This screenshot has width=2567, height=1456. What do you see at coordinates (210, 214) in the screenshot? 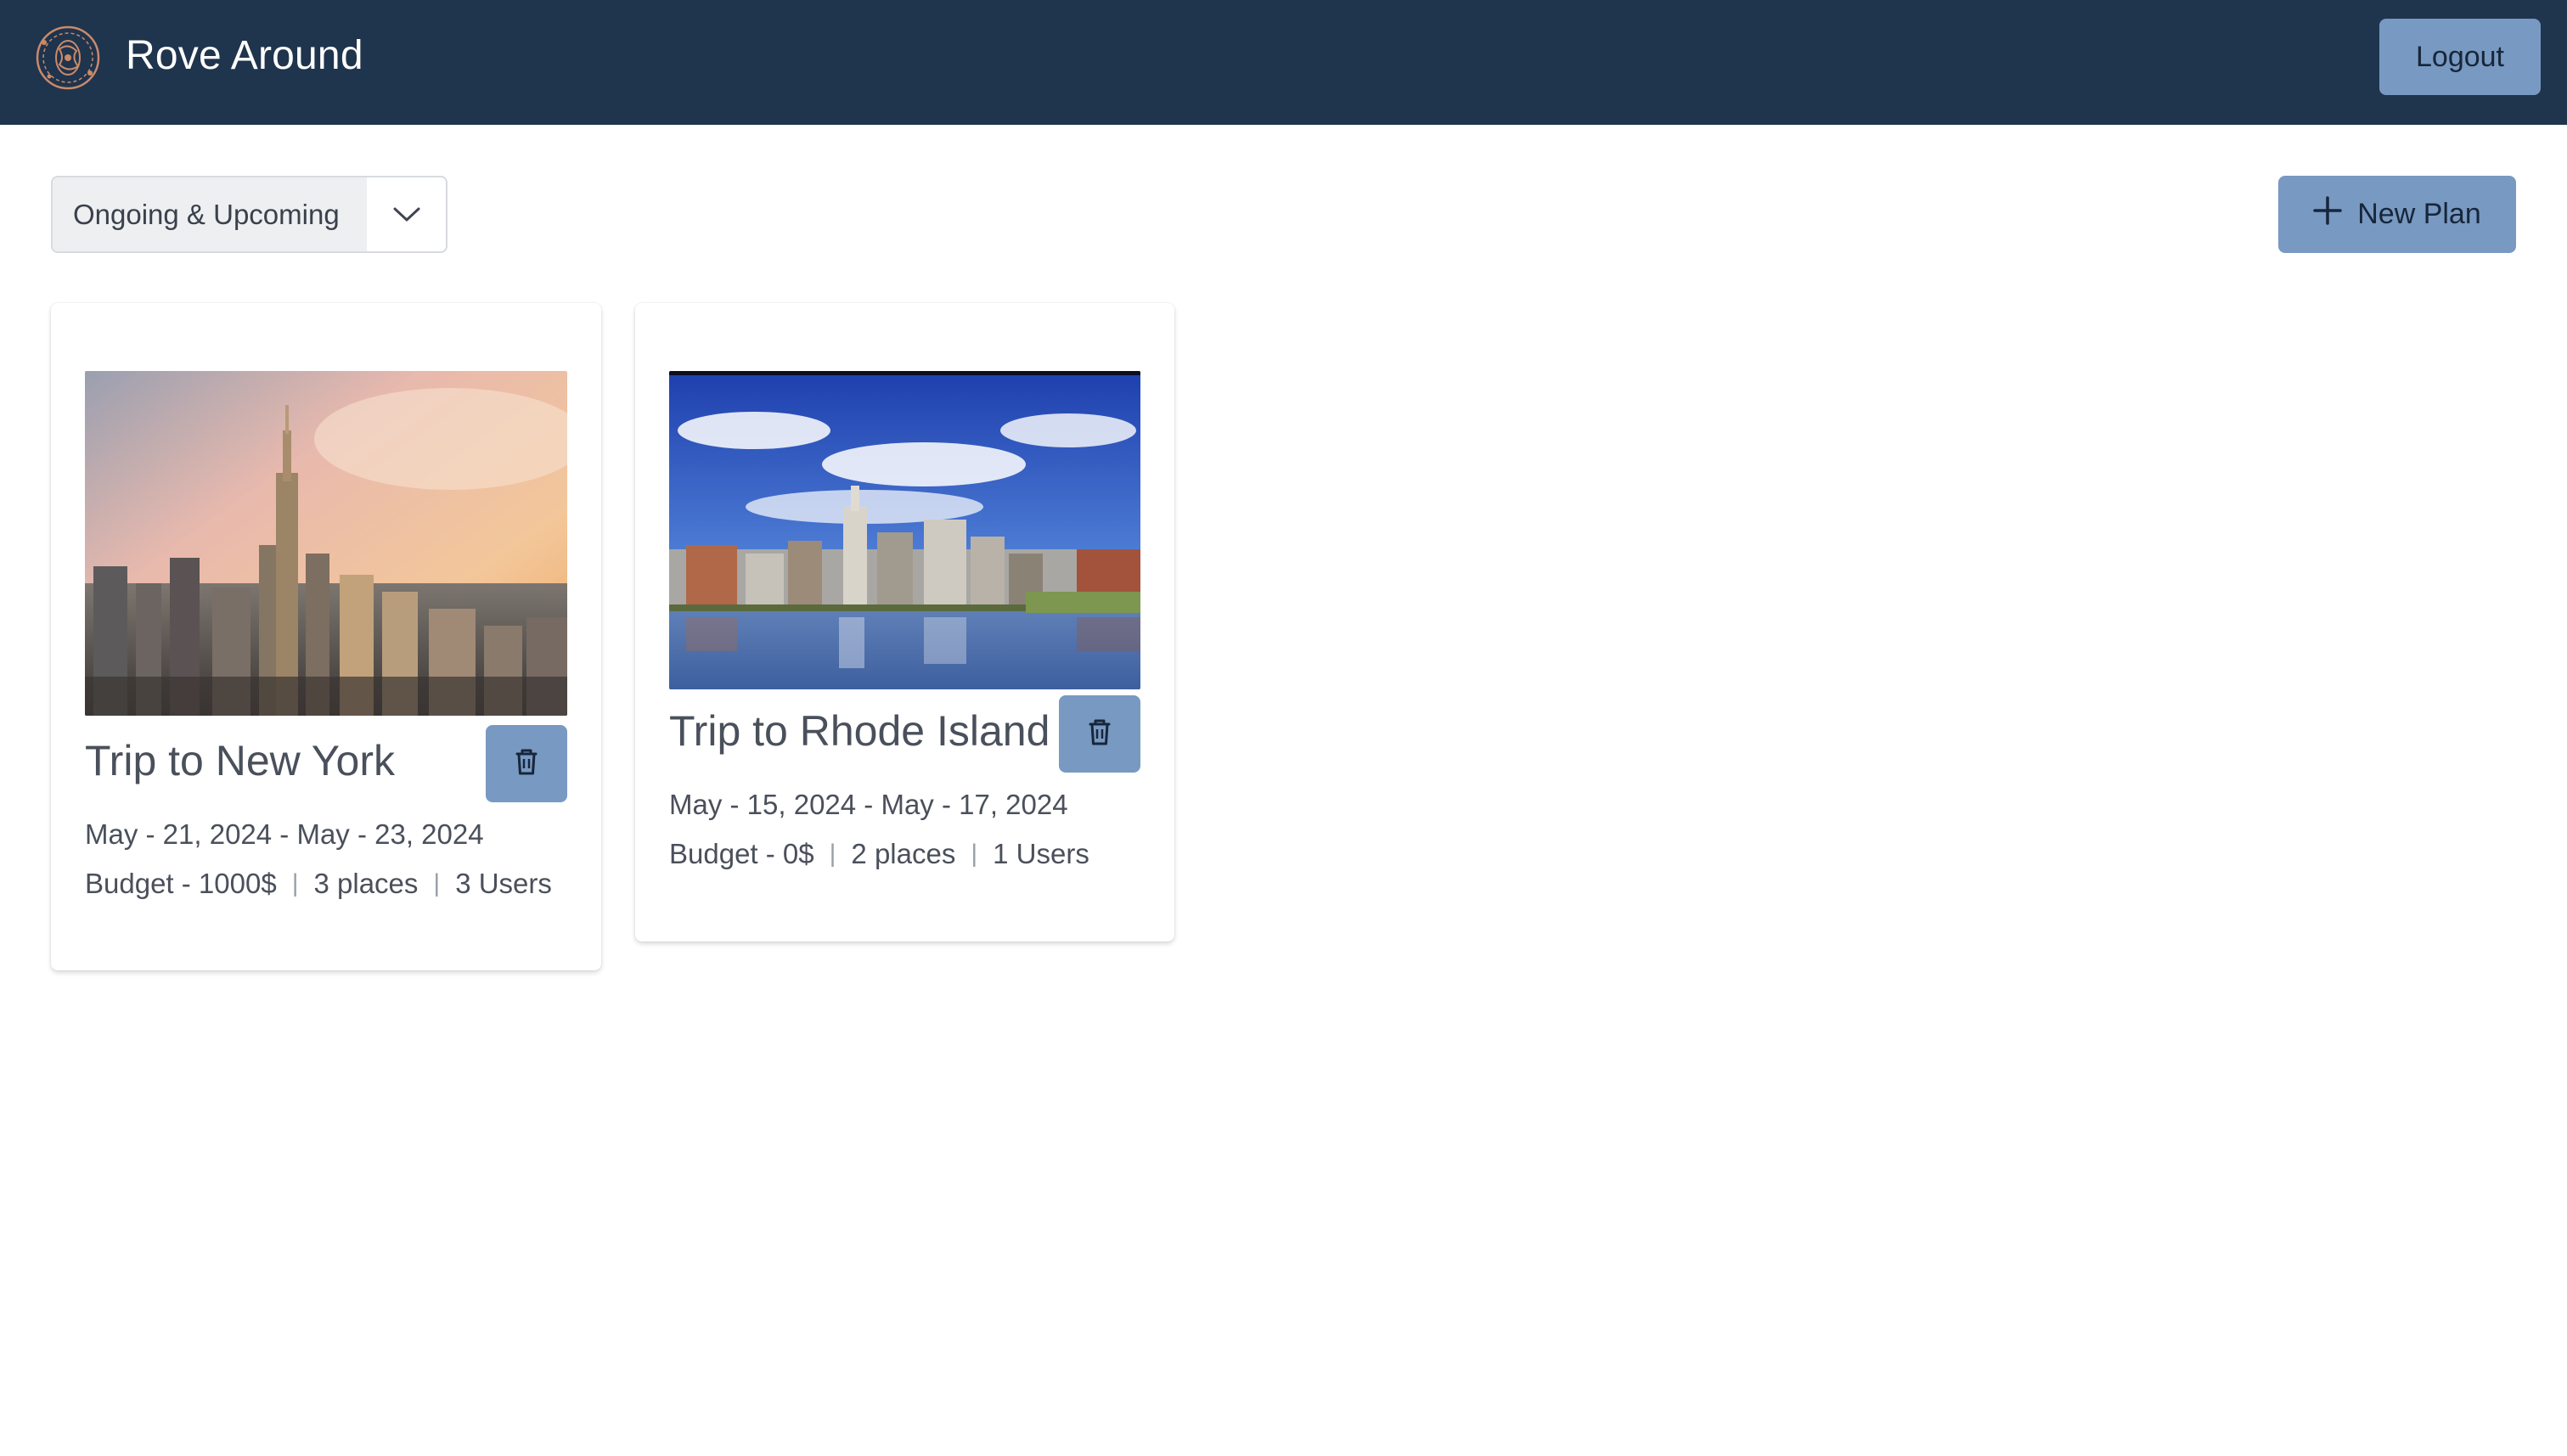
I see `filter-selected-value: Ongoing & Upcoming` at bounding box center [210, 214].